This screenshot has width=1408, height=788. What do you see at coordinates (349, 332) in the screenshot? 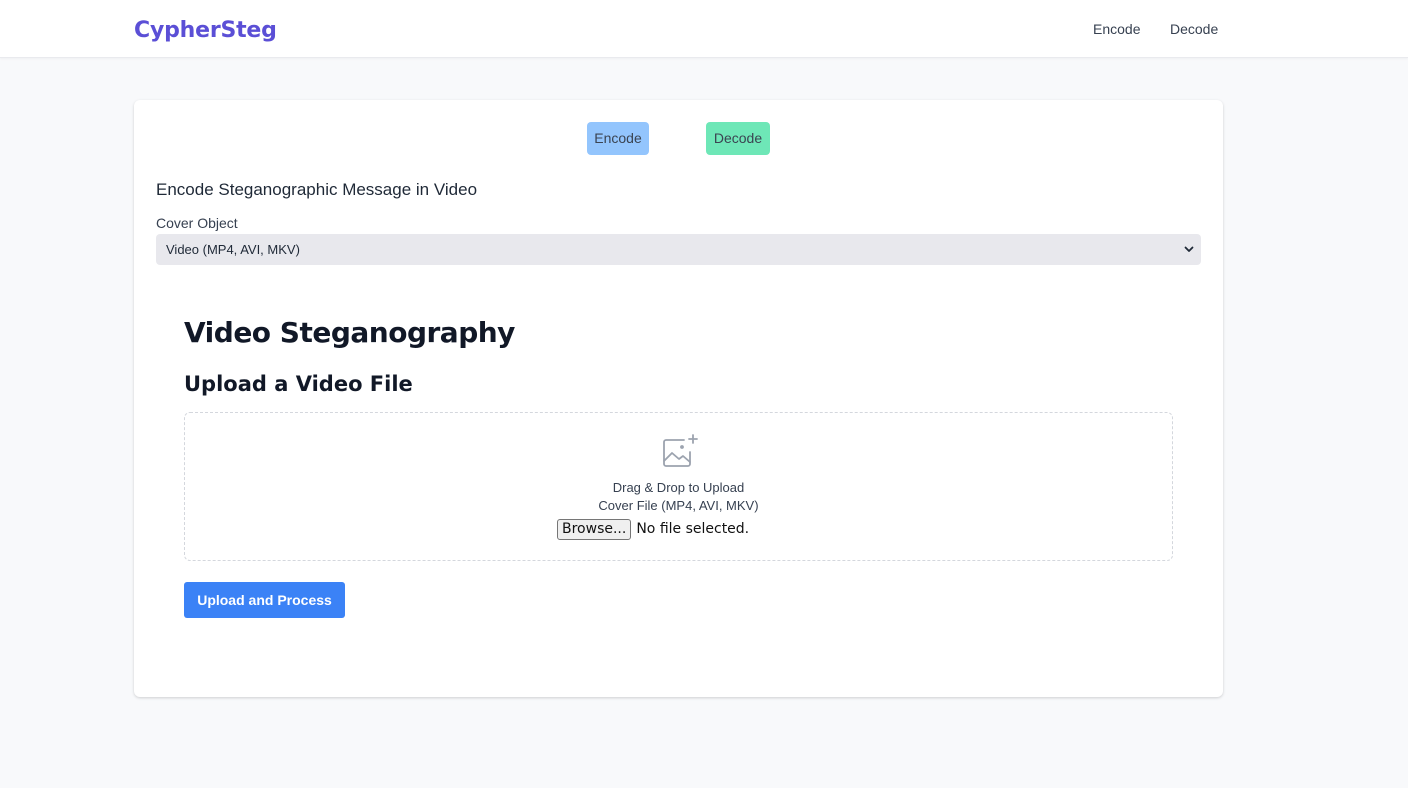
I see `page-heading: Video Steganography` at bounding box center [349, 332].